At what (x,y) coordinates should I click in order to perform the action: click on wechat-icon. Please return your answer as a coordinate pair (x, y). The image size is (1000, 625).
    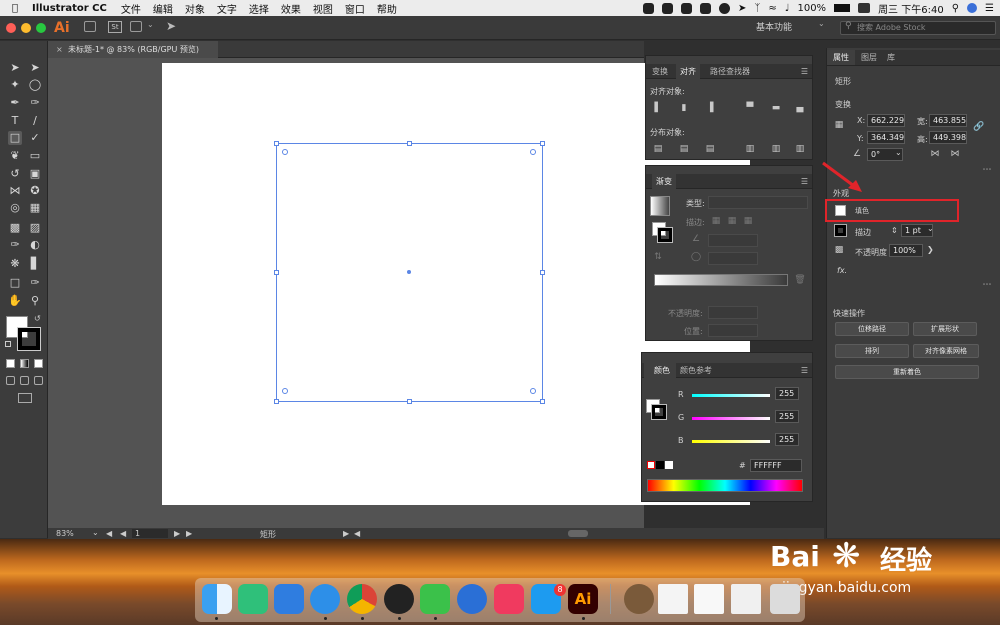
    Looking at the image, I should click on (435, 599).